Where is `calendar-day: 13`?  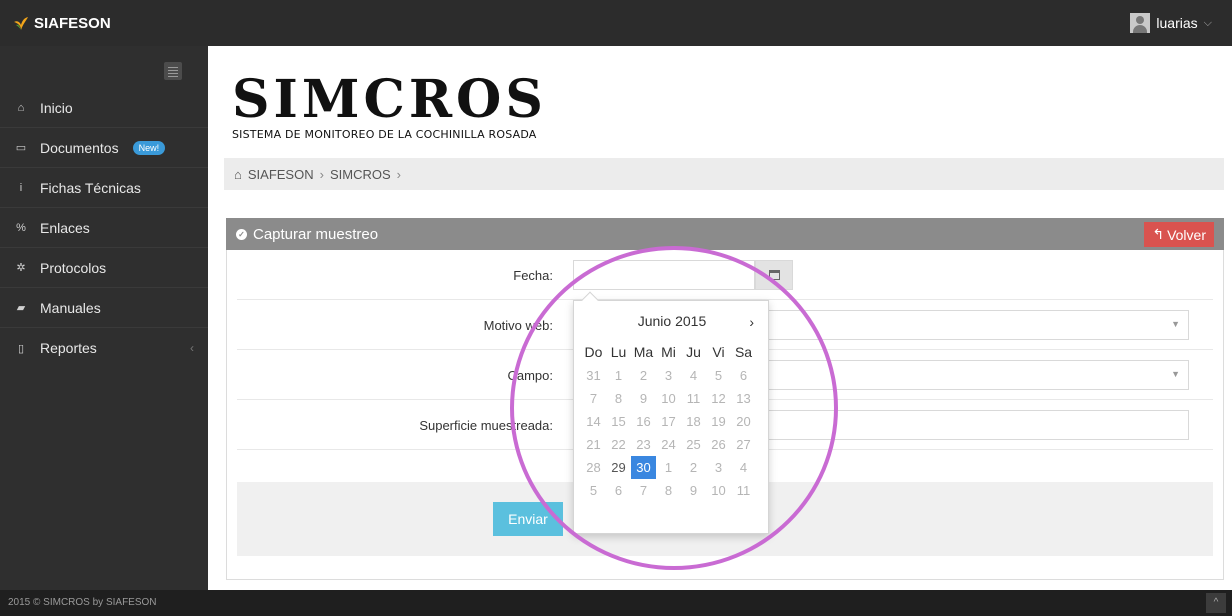
calendar-day: 13 is located at coordinates (743, 398).